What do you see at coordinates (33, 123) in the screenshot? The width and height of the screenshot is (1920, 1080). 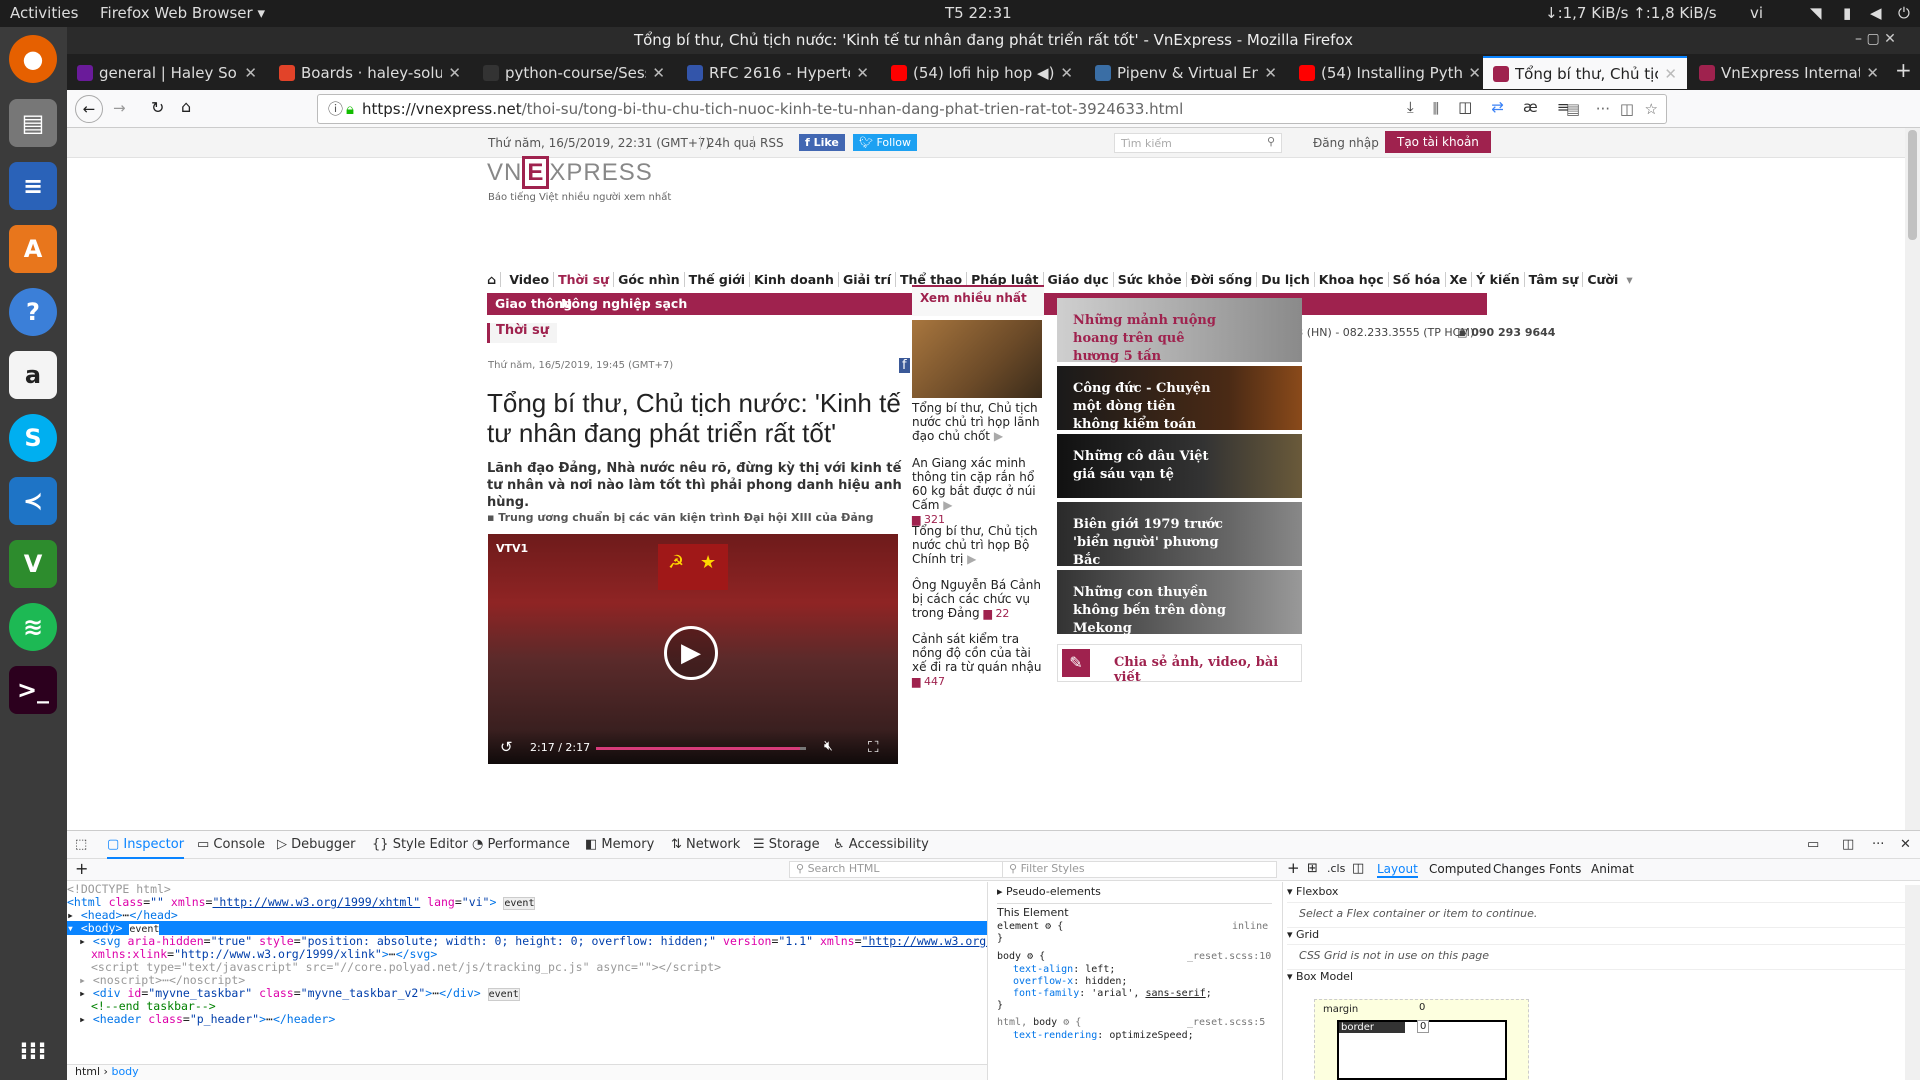 I see `files-icon: ▤` at bounding box center [33, 123].